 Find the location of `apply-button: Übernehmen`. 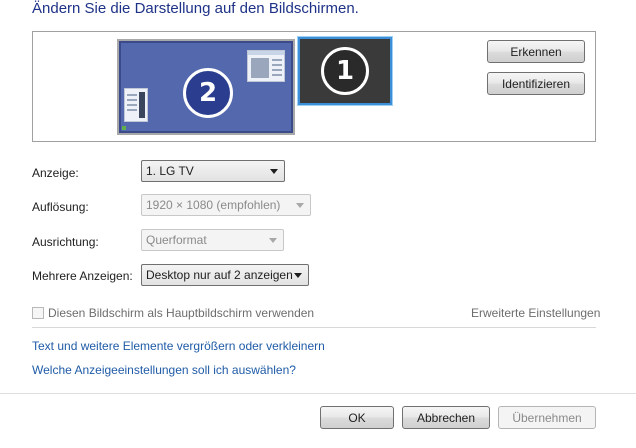

apply-button: Übernehmen is located at coordinates (547, 417).